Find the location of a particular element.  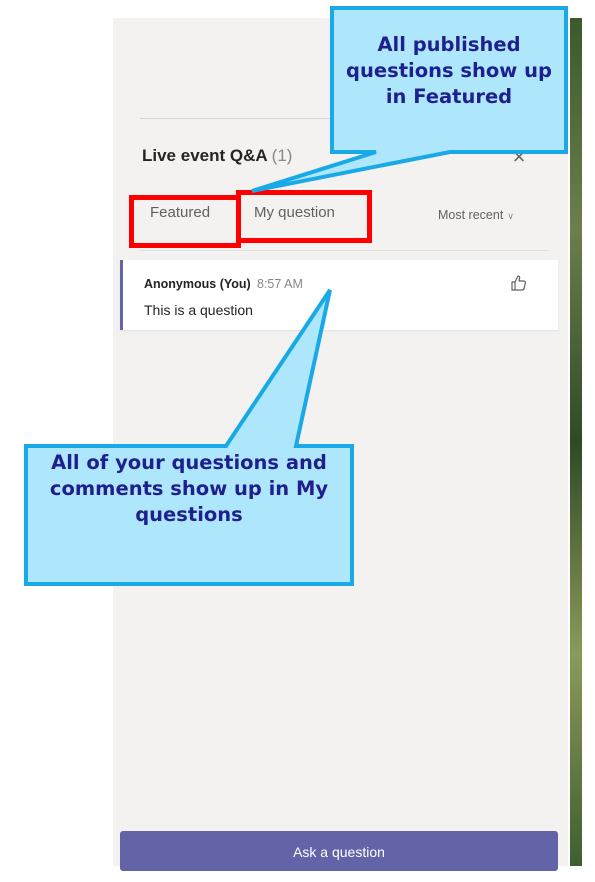

panel-title-count: (1) is located at coordinates (282, 155).